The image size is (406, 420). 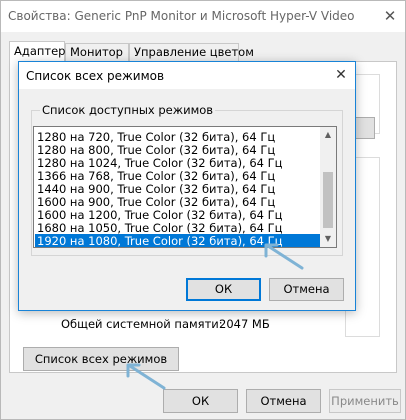 What do you see at coordinates (178, 202) in the screenshot?
I see `mode-list-item: 1600 на 900, True Color (32 бита), 64 Гц` at bounding box center [178, 202].